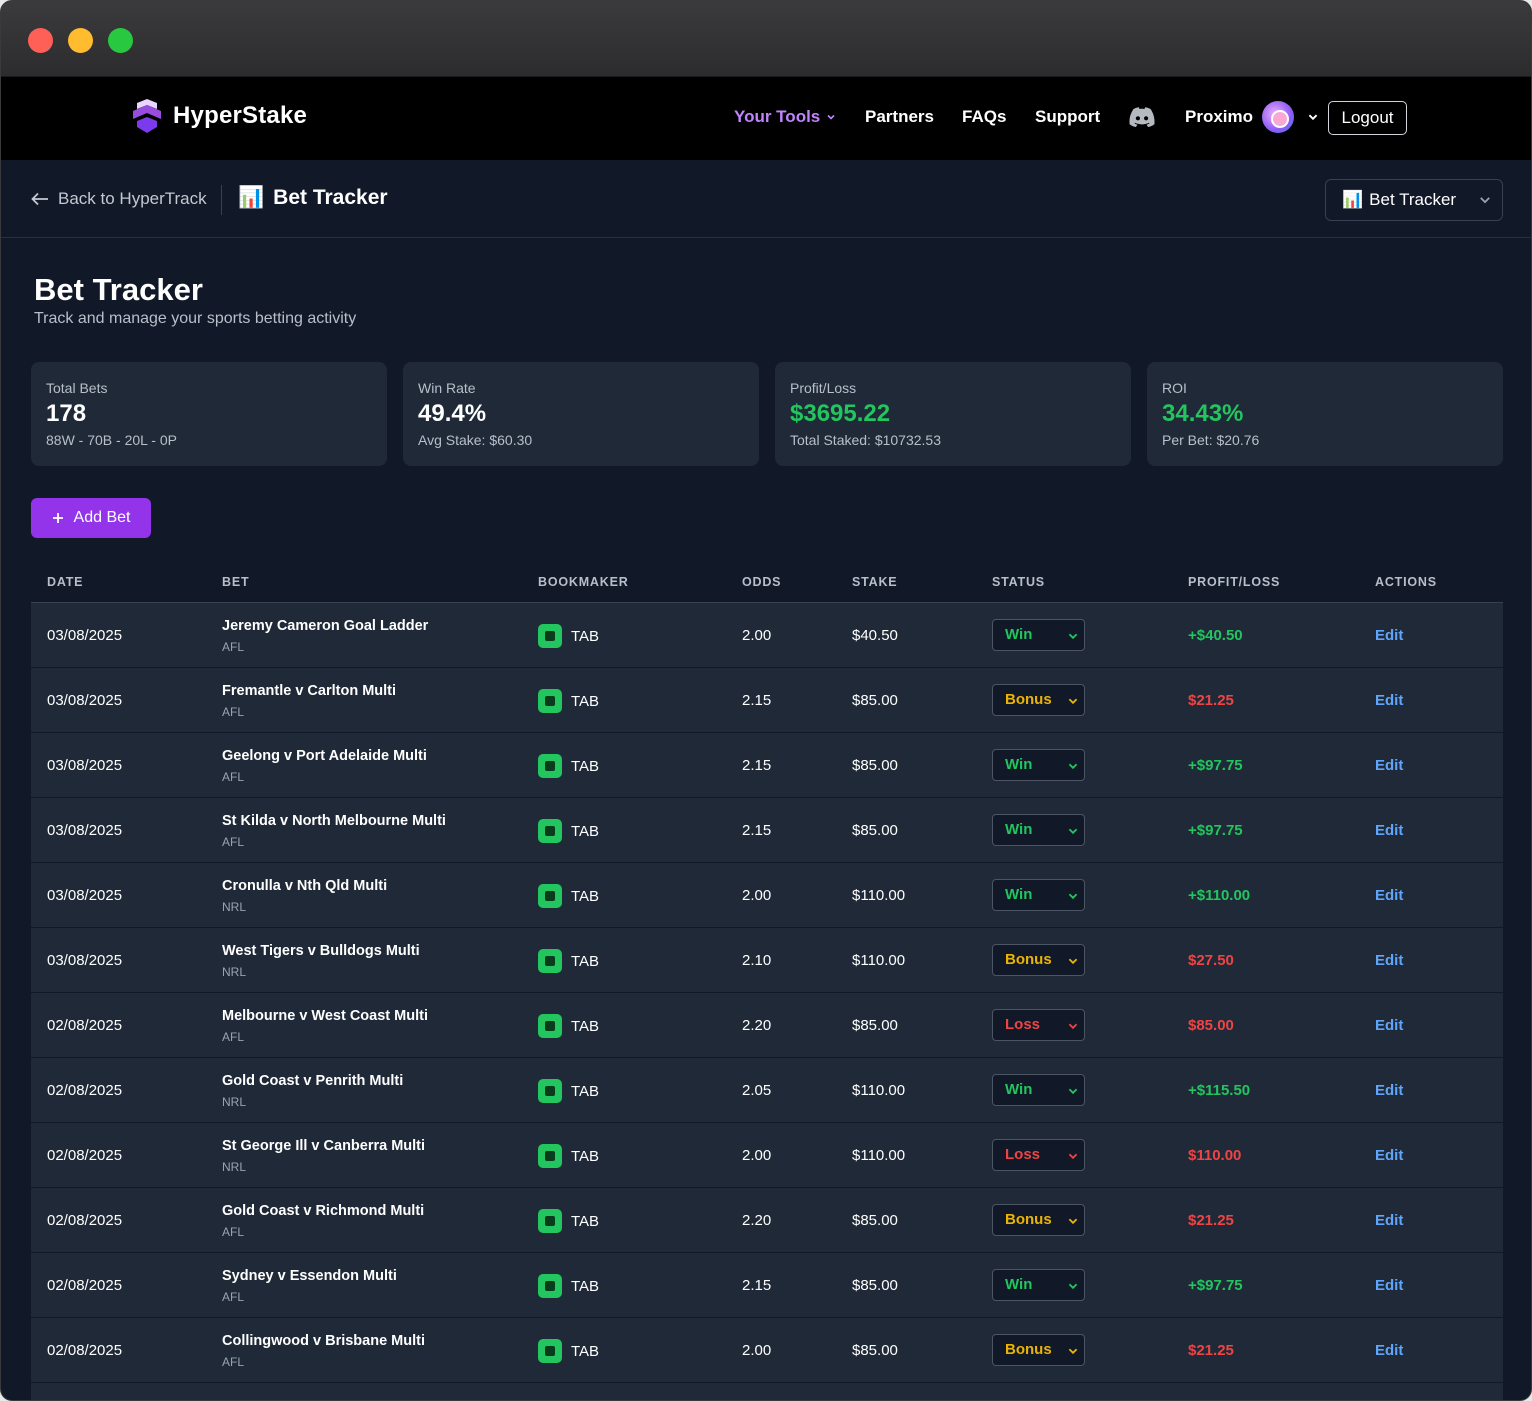  What do you see at coordinates (1028, 1349) in the screenshot?
I see `status-value: Bonus` at bounding box center [1028, 1349].